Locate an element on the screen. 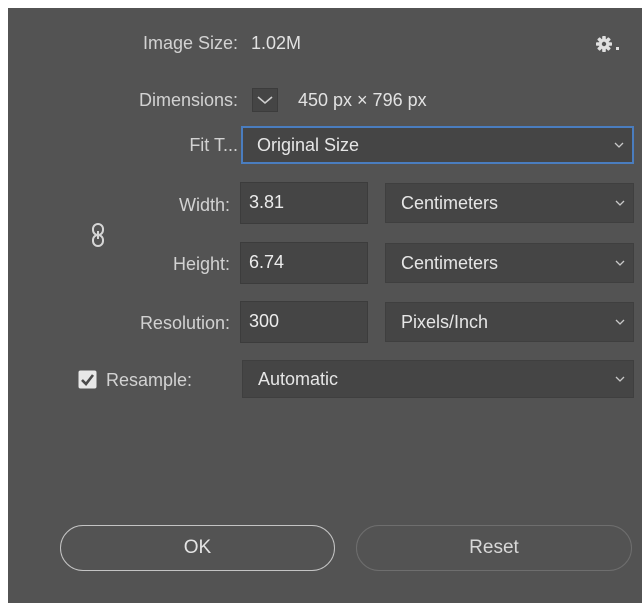 The height and width of the screenshot is (603, 642). gear-icon is located at coordinates (607, 44).